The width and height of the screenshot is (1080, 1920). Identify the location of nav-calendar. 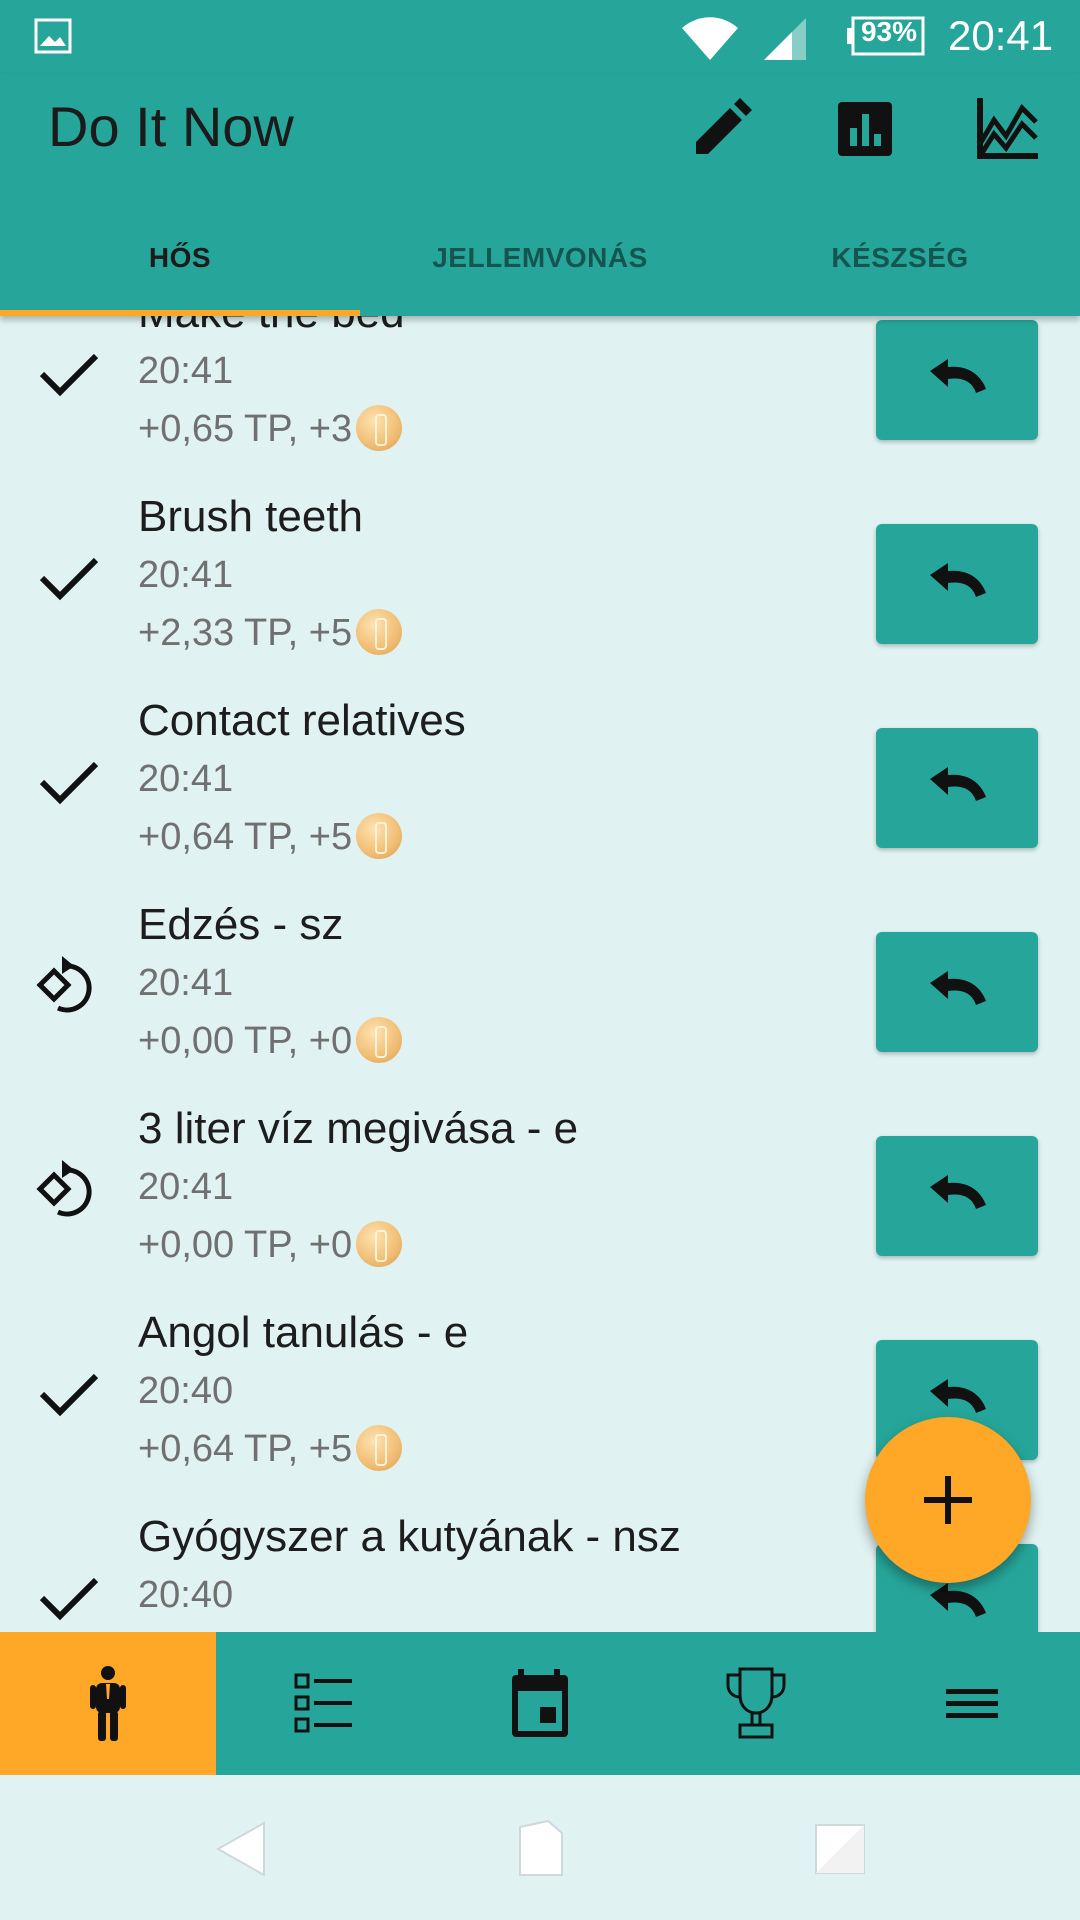
(540, 1703).